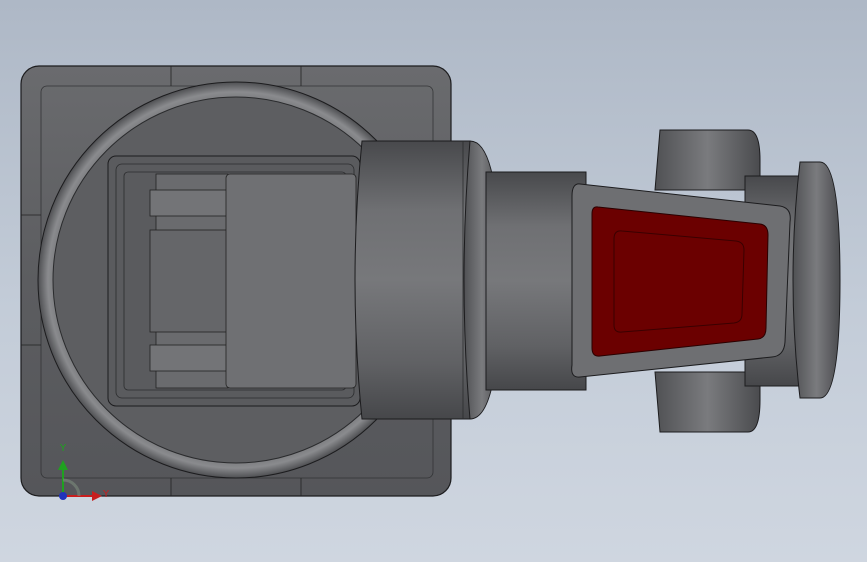 The height and width of the screenshot is (562, 867). Describe the element at coordinates (106, 494) in the screenshot. I see `x-axis-label: Y` at that location.